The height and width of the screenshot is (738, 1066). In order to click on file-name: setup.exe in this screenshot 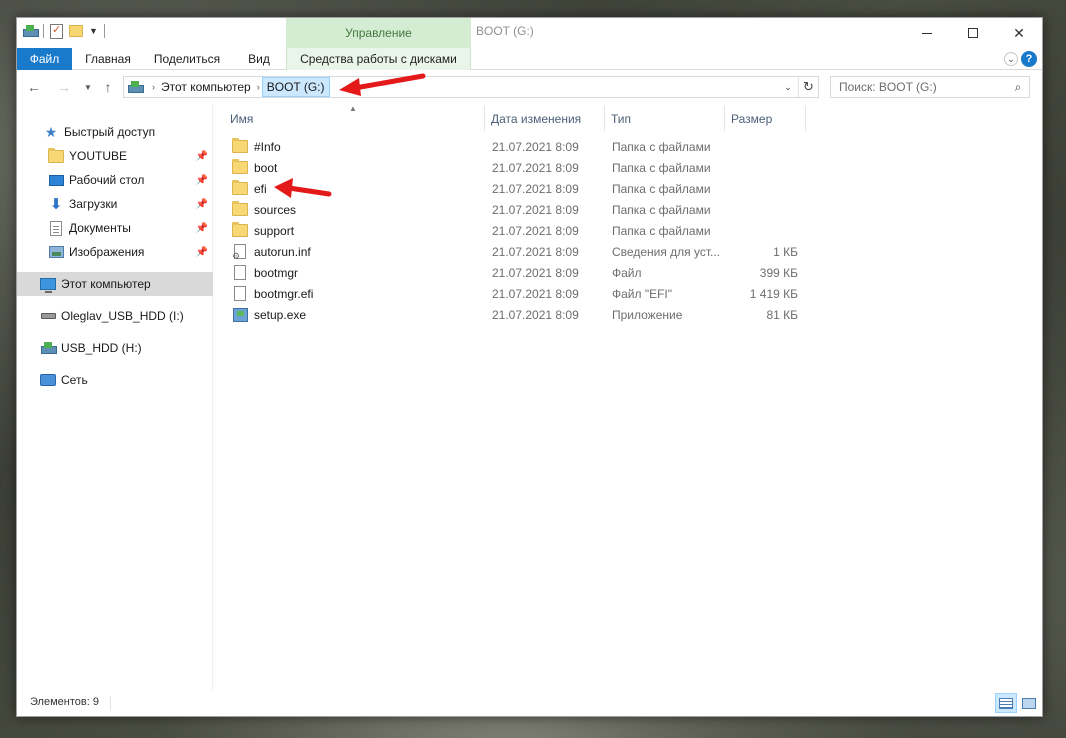, I will do `click(280, 314)`.